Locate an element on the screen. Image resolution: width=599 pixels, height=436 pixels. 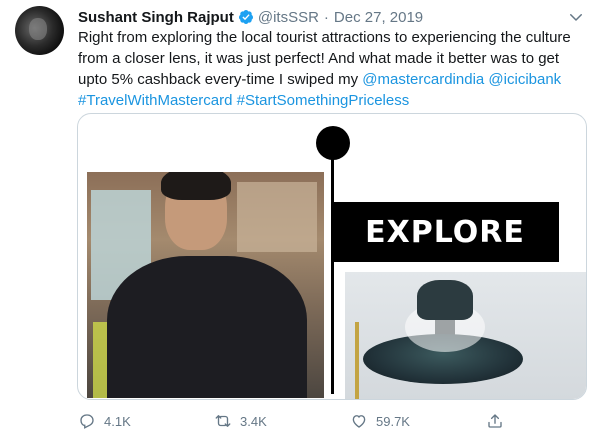
avatar is located at coordinates (39, 30).